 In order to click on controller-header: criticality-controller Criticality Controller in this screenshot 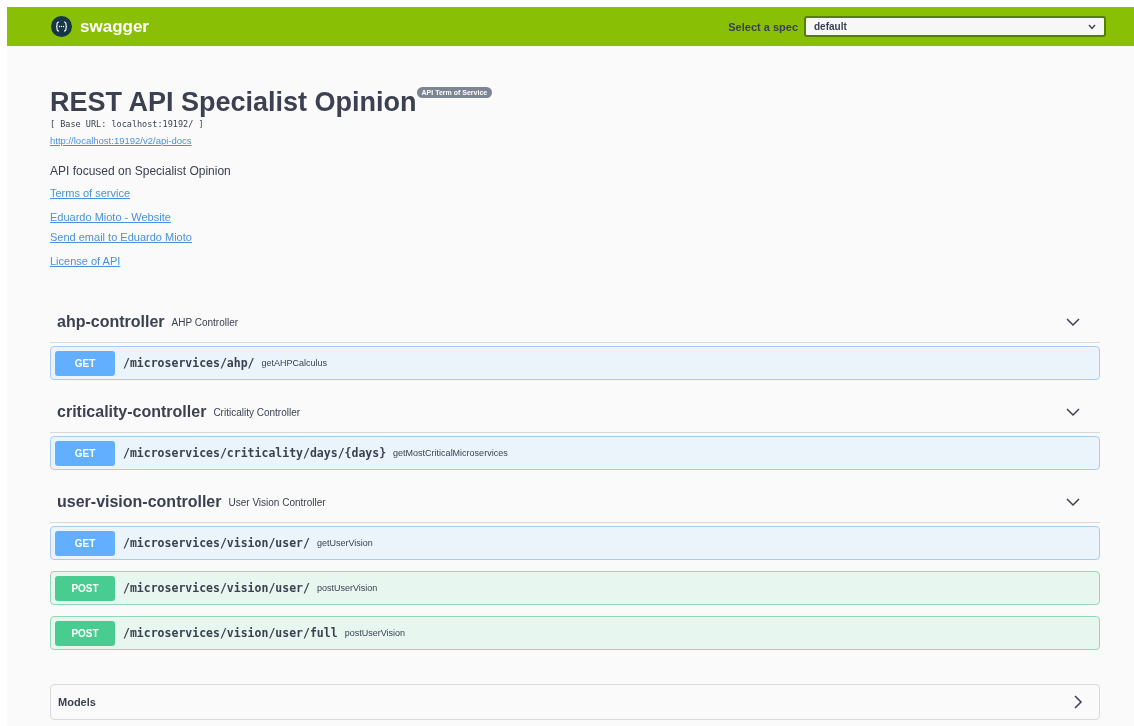, I will do `click(575, 412)`.